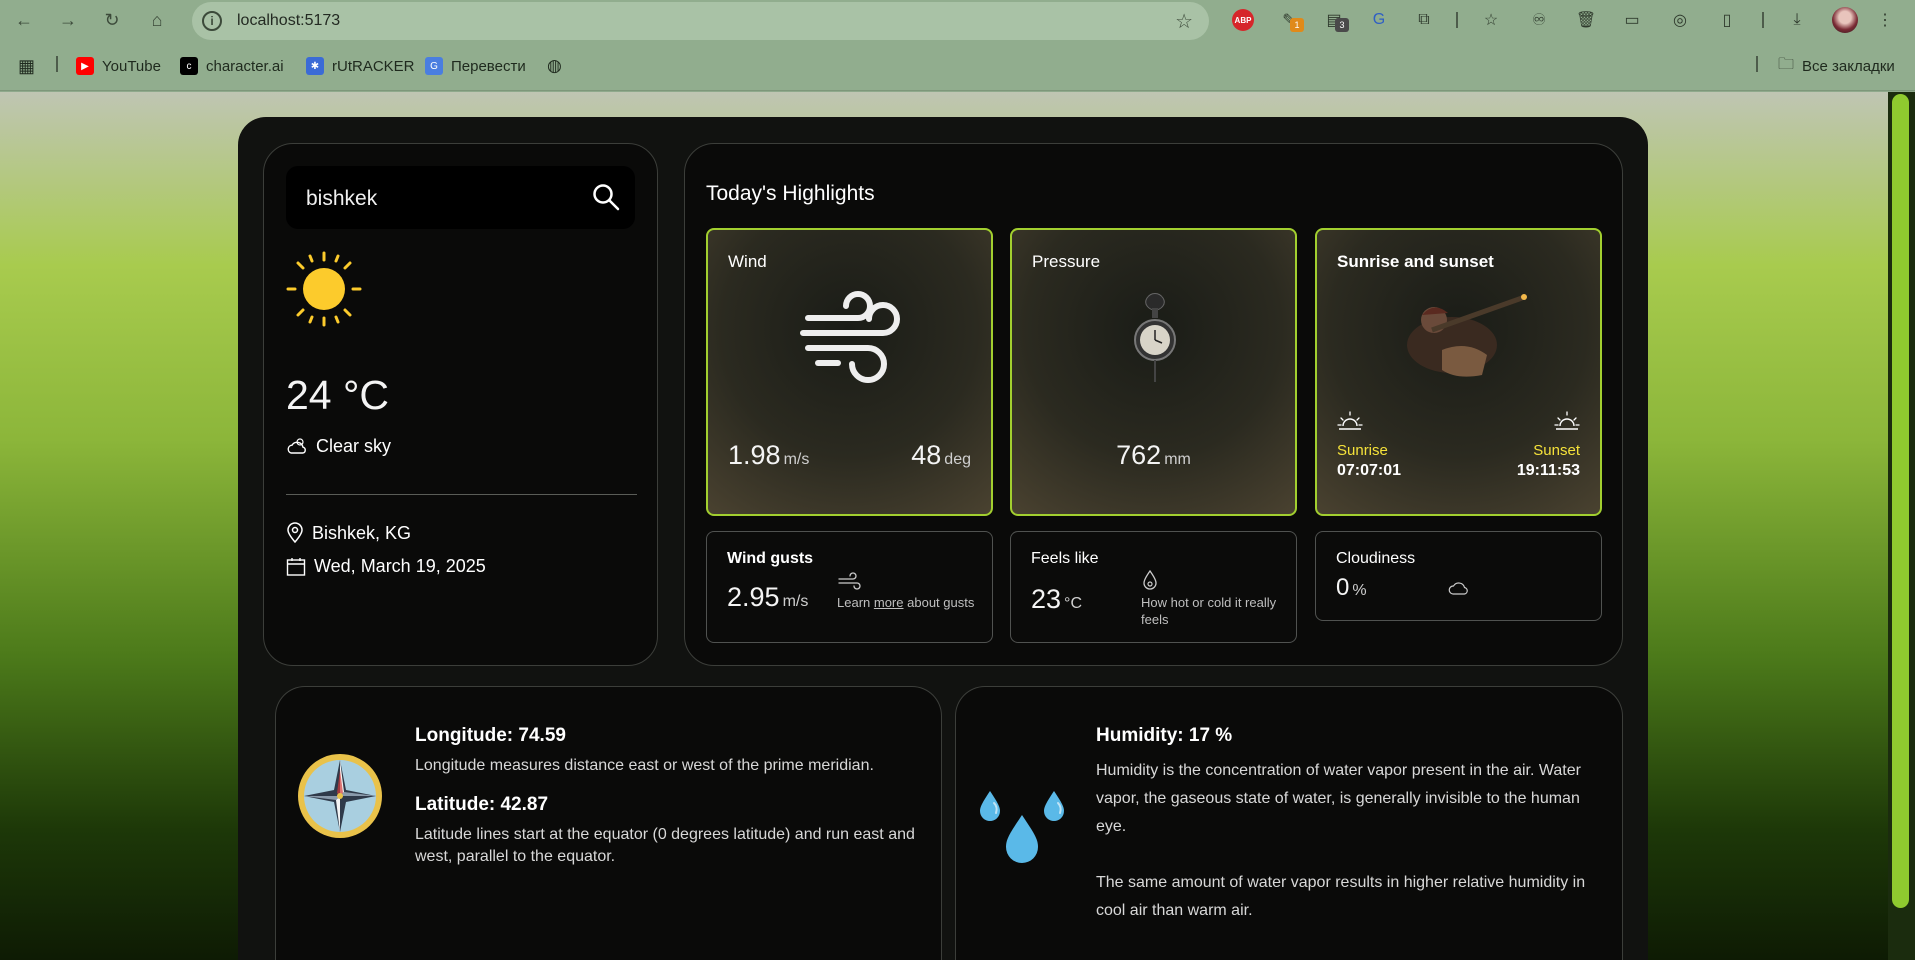  I want to click on cloudiness-card: Cloudiness 0%, so click(1458, 576).